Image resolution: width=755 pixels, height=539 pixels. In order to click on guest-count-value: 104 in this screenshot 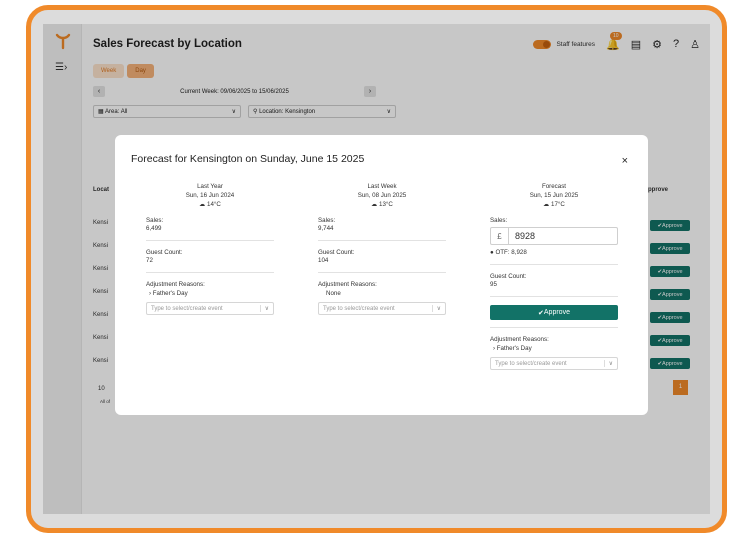, I will do `click(323, 260)`.